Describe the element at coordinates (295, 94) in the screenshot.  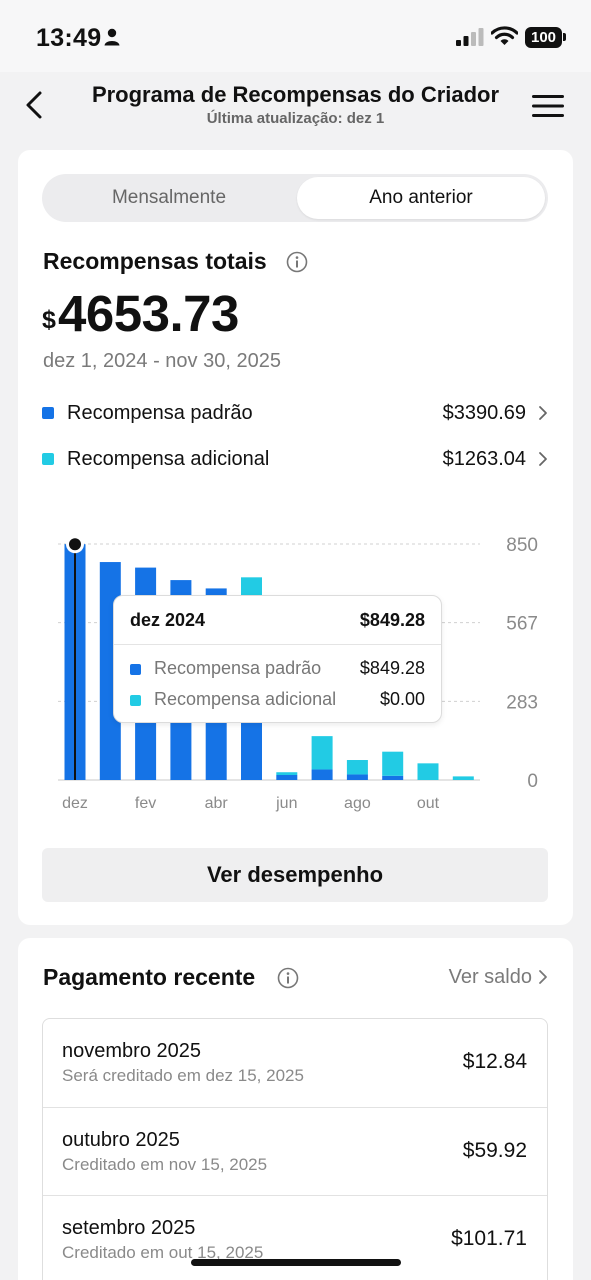
I see `page-title: Programa de Recompensas do Criador` at that location.